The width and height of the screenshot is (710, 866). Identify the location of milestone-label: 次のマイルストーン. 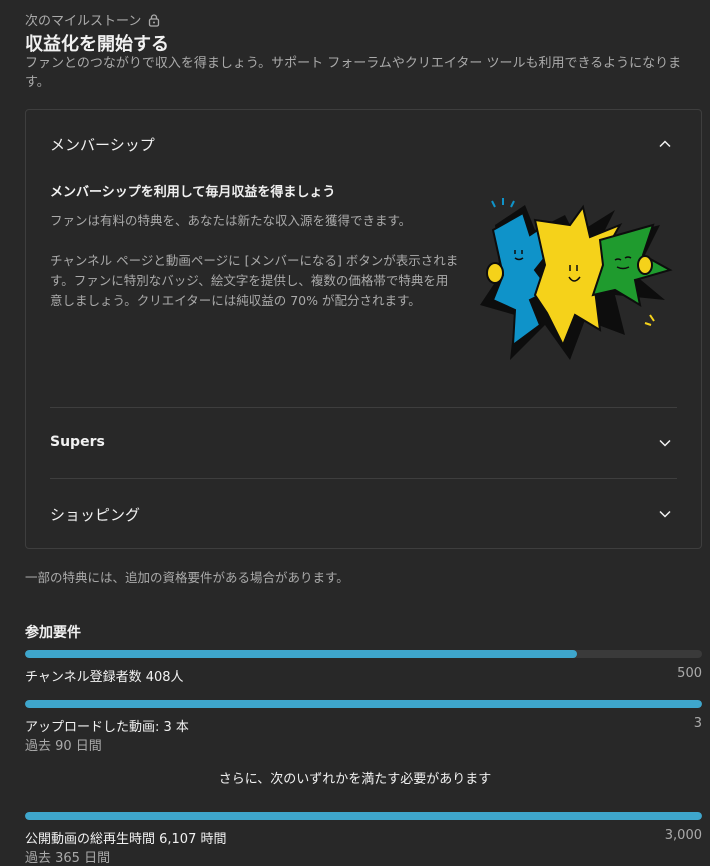
(93, 19).